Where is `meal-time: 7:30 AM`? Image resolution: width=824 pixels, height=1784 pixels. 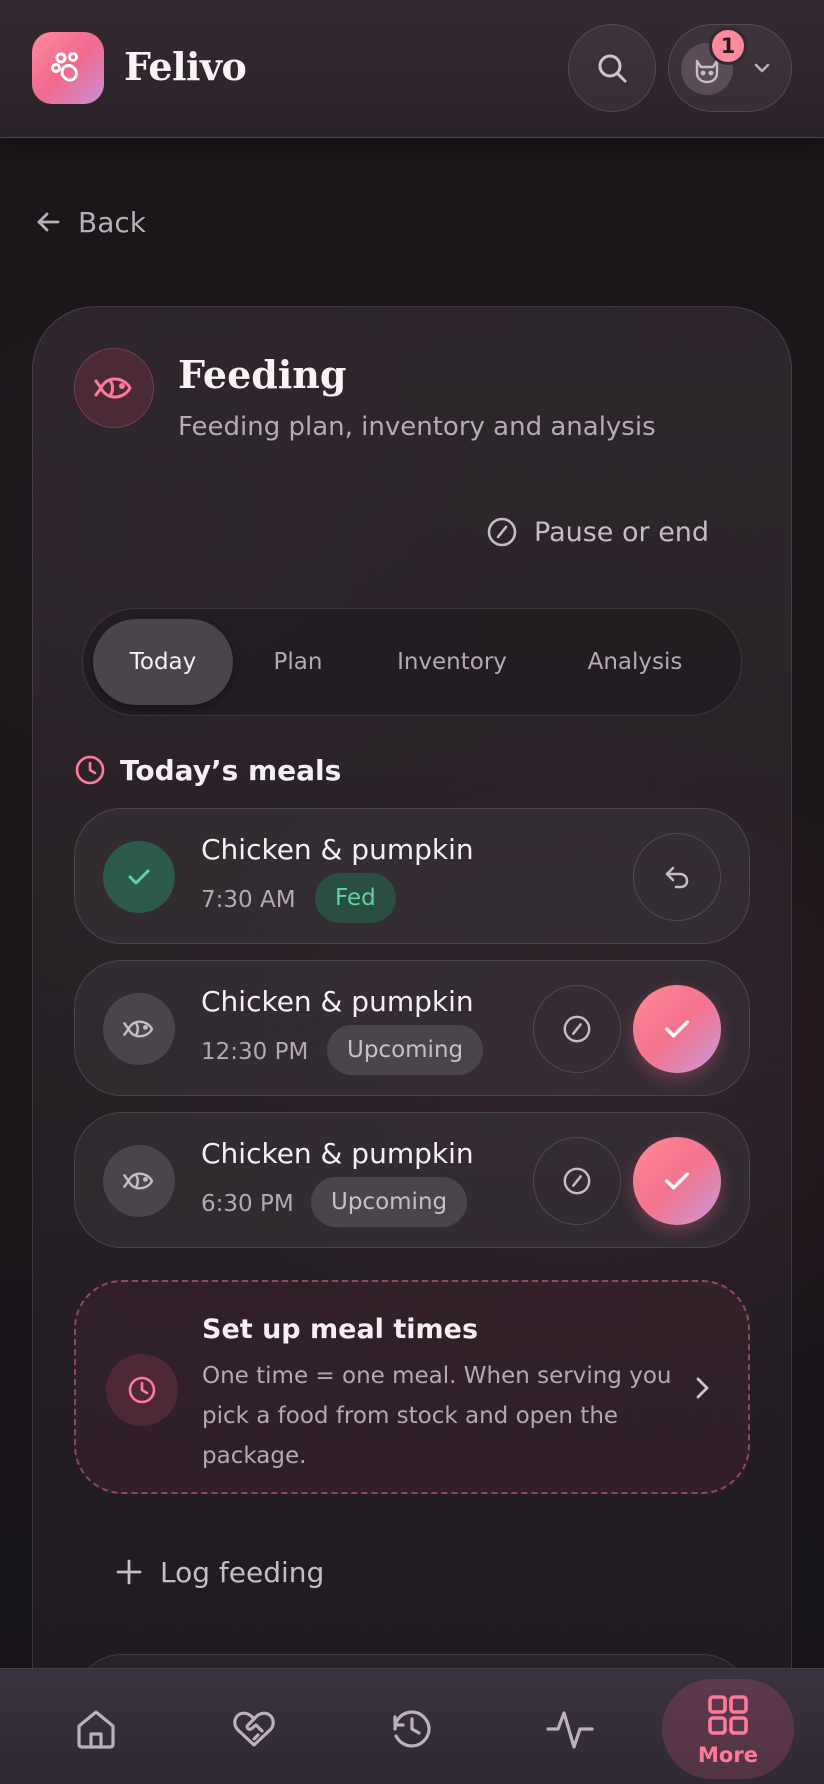 meal-time: 7:30 AM is located at coordinates (248, 900).